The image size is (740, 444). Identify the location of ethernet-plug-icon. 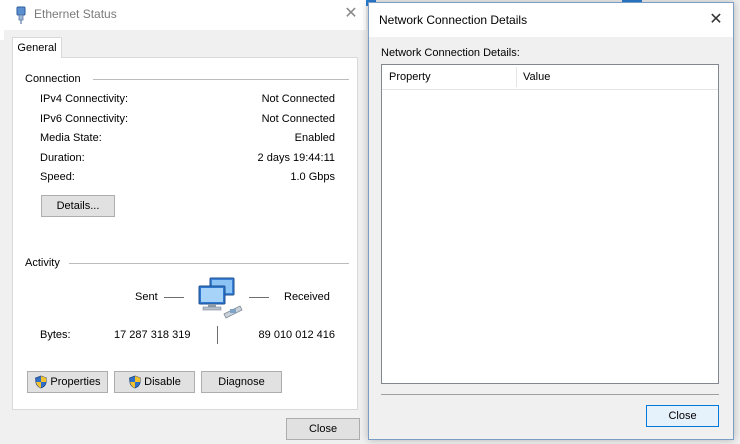
(21, 15).